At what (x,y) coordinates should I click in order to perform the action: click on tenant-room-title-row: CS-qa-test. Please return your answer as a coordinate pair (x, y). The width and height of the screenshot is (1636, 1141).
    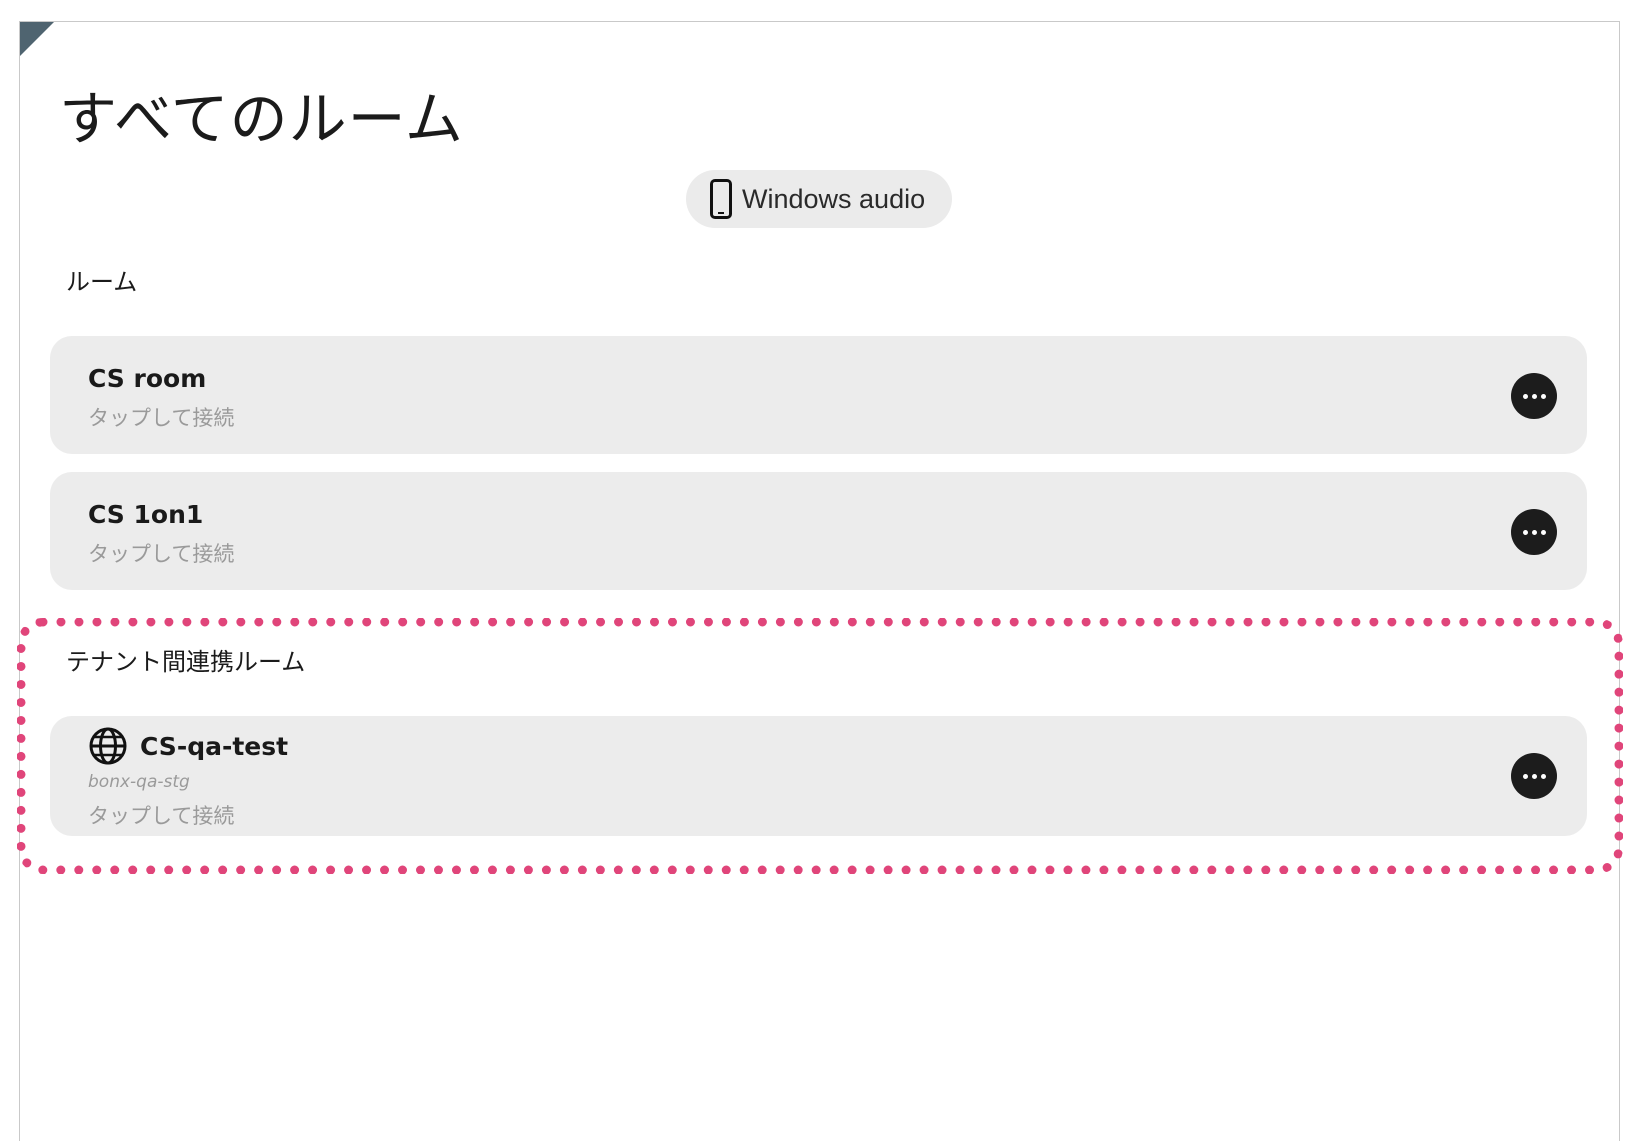
    Looking at the image, I should click on (188, 746).